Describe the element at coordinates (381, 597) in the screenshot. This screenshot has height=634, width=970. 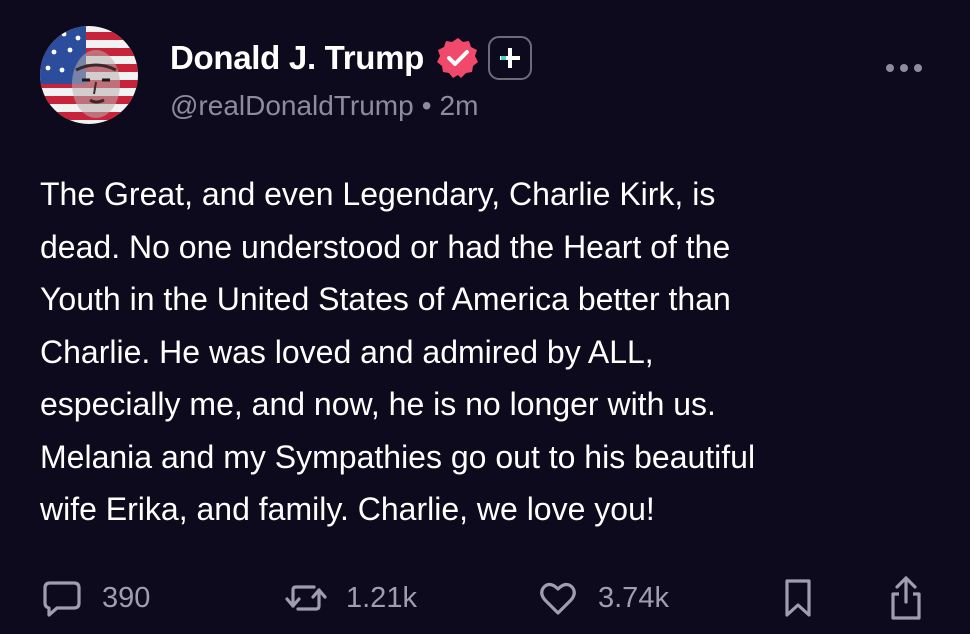
I see `repost-count: 1.21k` at that location.